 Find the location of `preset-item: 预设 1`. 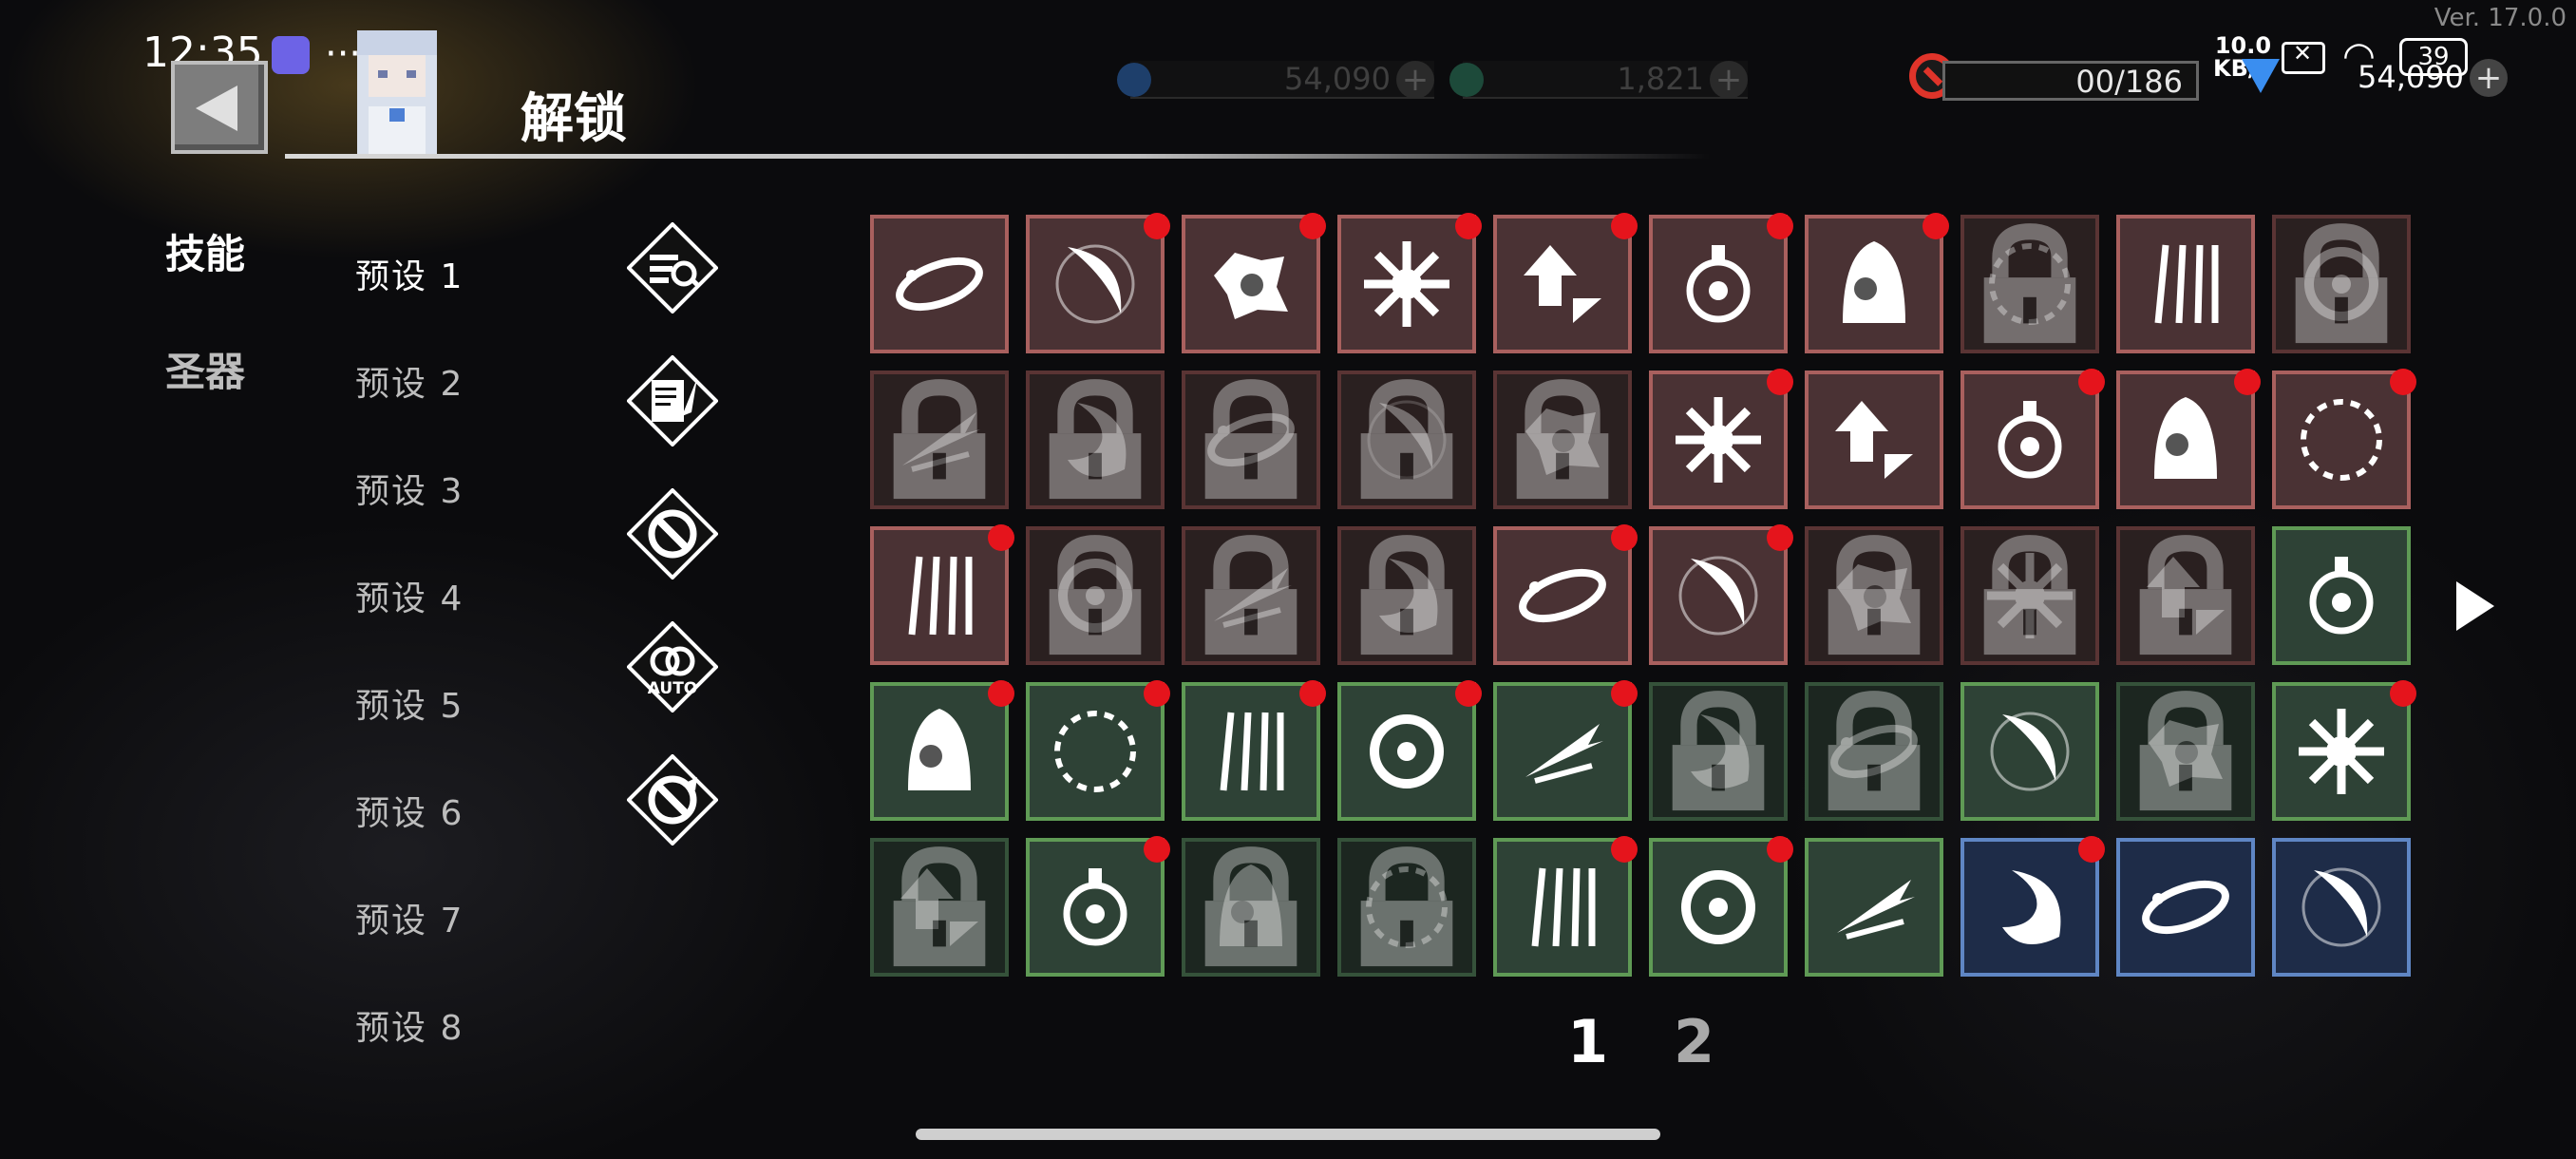

preset-item: 预设 1 is located at coordinates (409, 273).